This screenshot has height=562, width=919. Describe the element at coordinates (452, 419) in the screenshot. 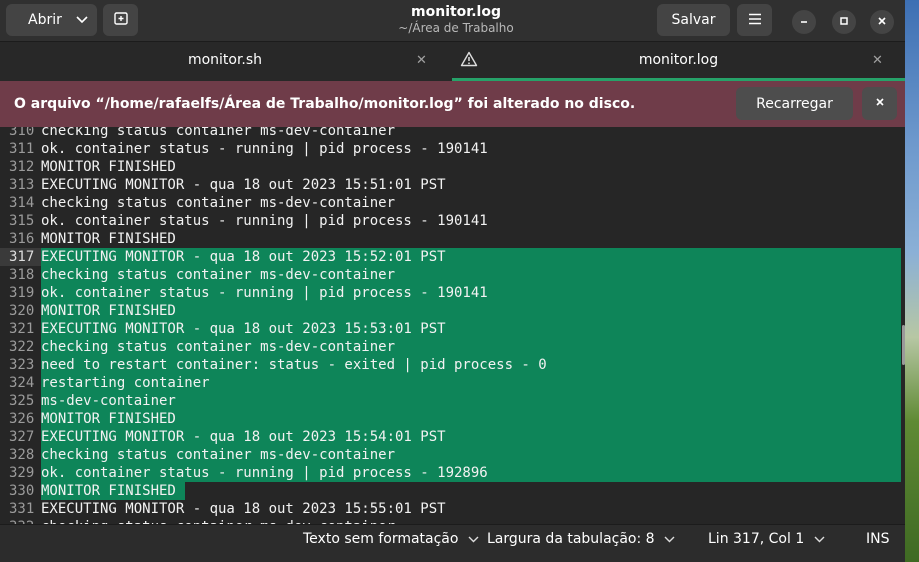

I see `editor-line: 326 MONITOR FINISHED` at that location.